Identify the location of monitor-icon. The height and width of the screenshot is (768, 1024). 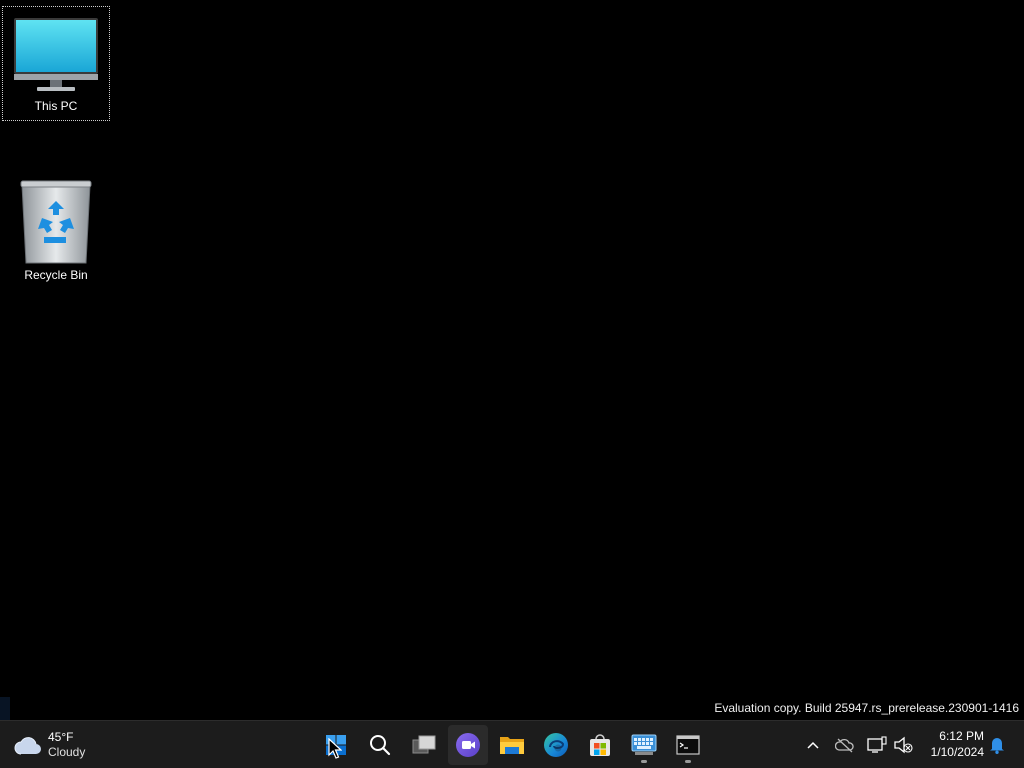
(56, 54).